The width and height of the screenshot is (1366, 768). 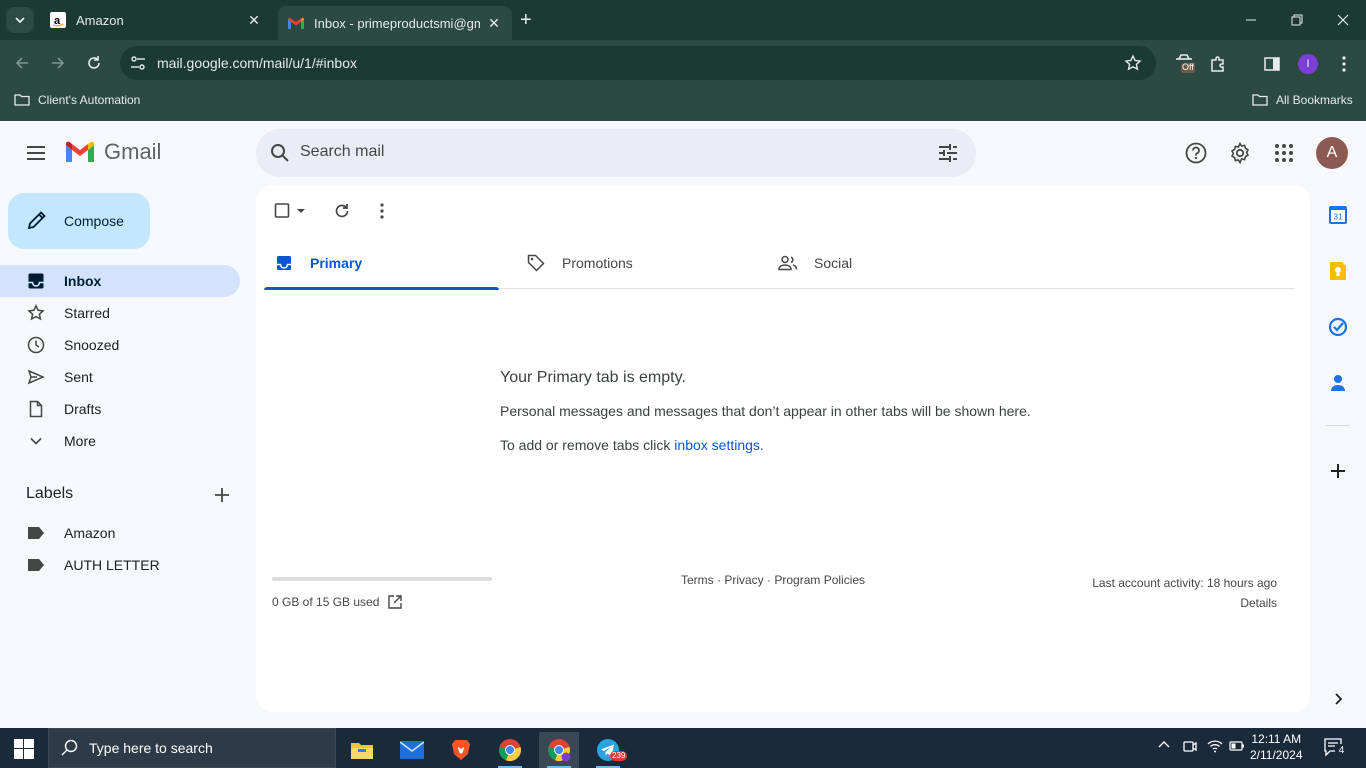 I want to click on back-button, so click(x=22, y=63).